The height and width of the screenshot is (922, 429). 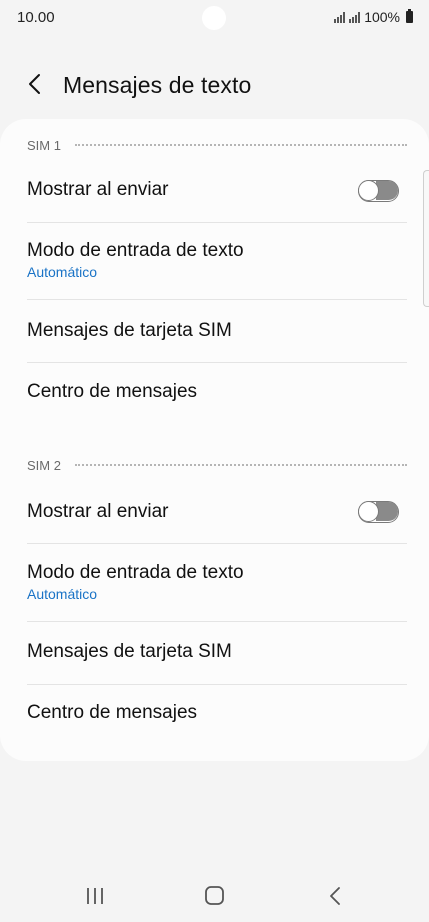 I want to click on section-header-sim2: SIM 2, so click(x=217, y=465).